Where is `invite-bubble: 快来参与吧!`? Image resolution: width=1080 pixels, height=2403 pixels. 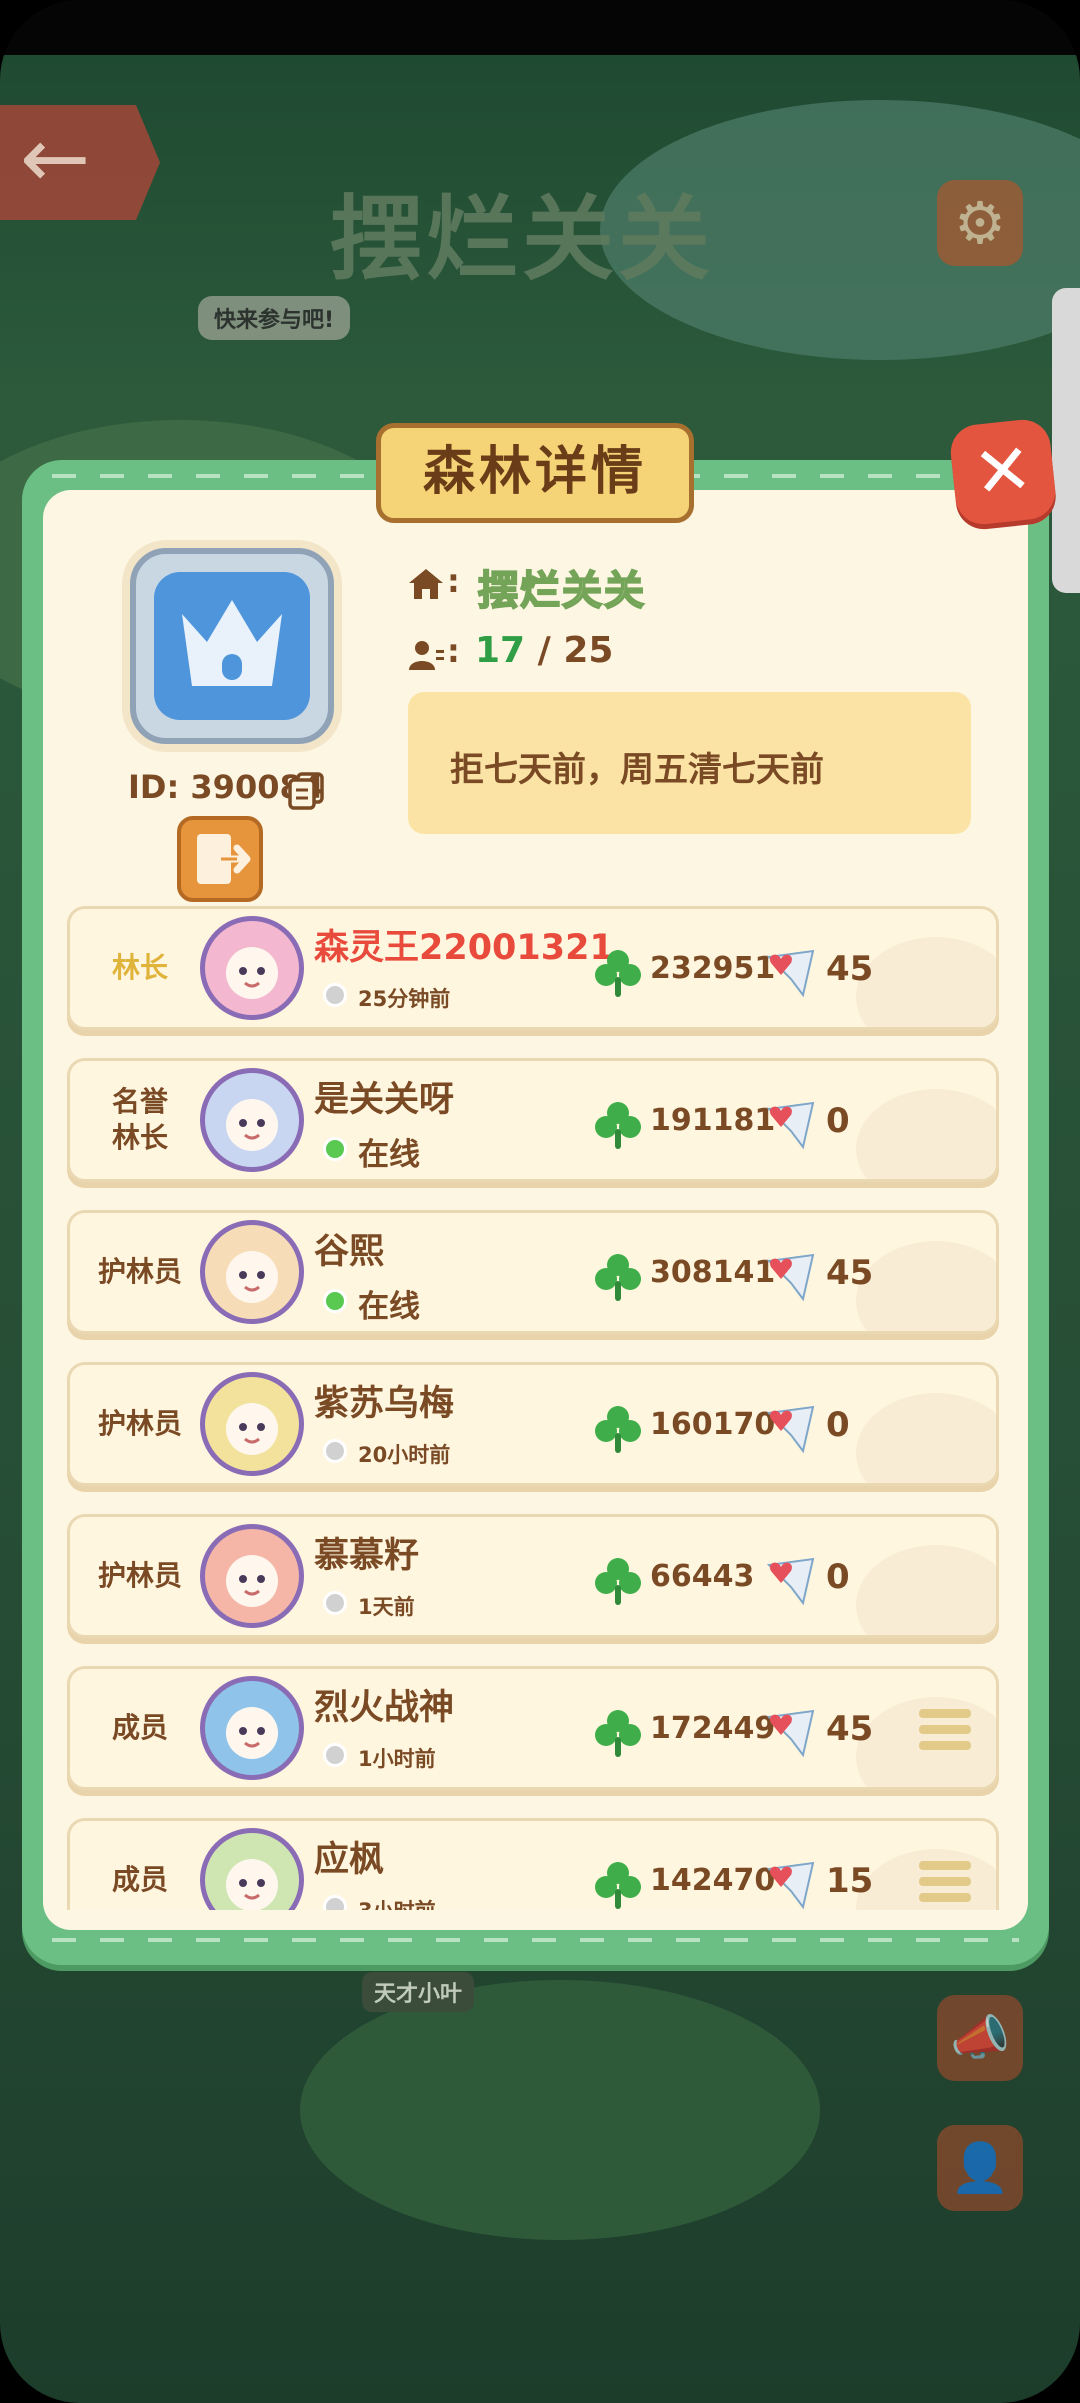 invite-bubble: 快来参与吧! is located at coordinates (274, 318).